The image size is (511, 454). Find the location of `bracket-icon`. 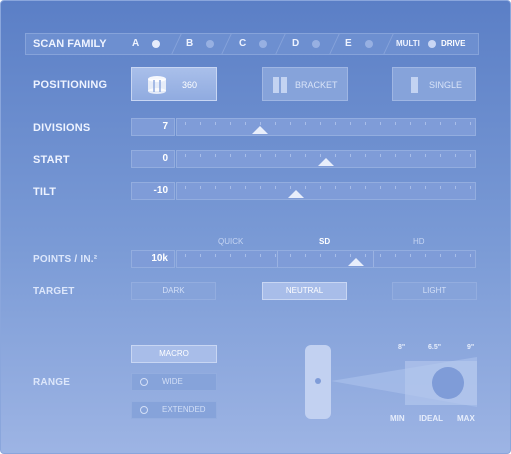

bracket-icon is located at coordinates (280, 85).